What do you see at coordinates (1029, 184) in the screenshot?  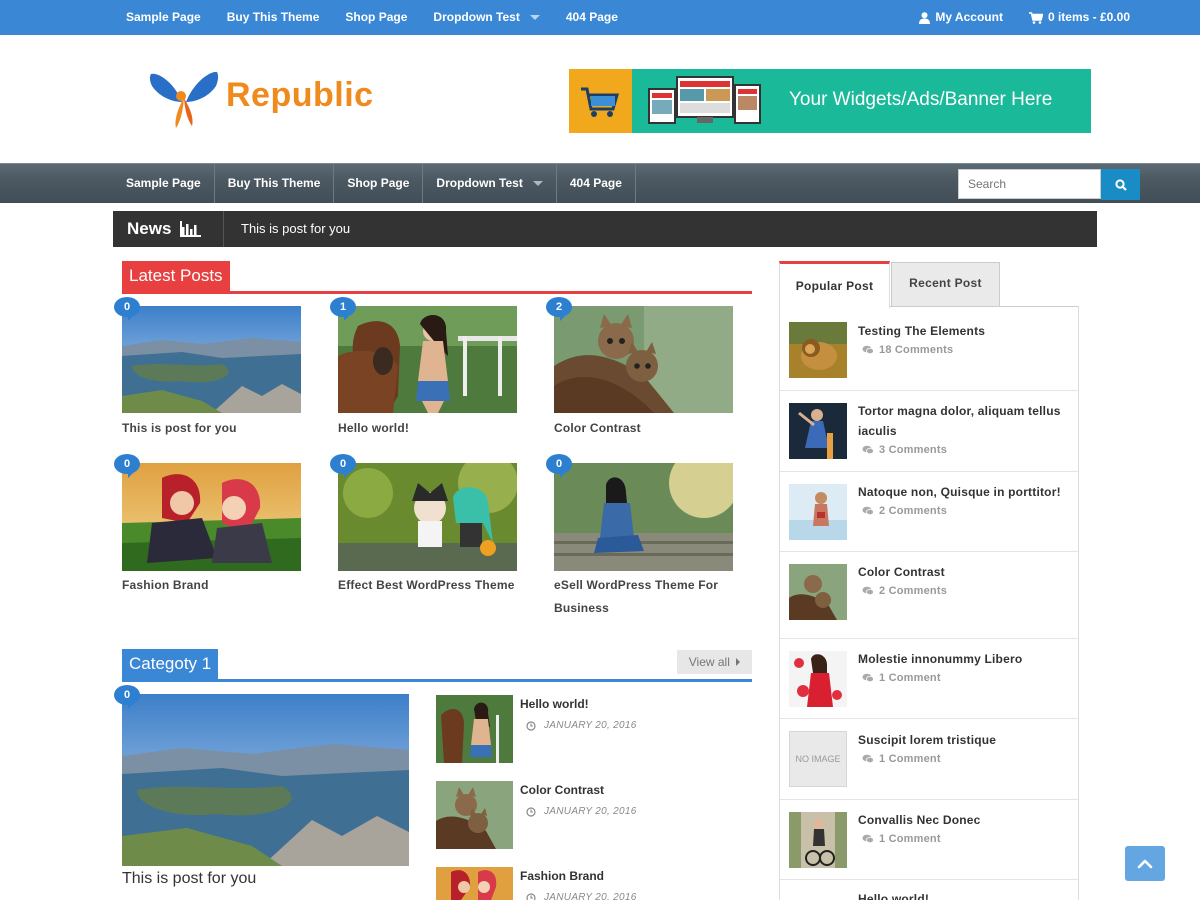 I see `search-input` at bounding box center [1029, 184].